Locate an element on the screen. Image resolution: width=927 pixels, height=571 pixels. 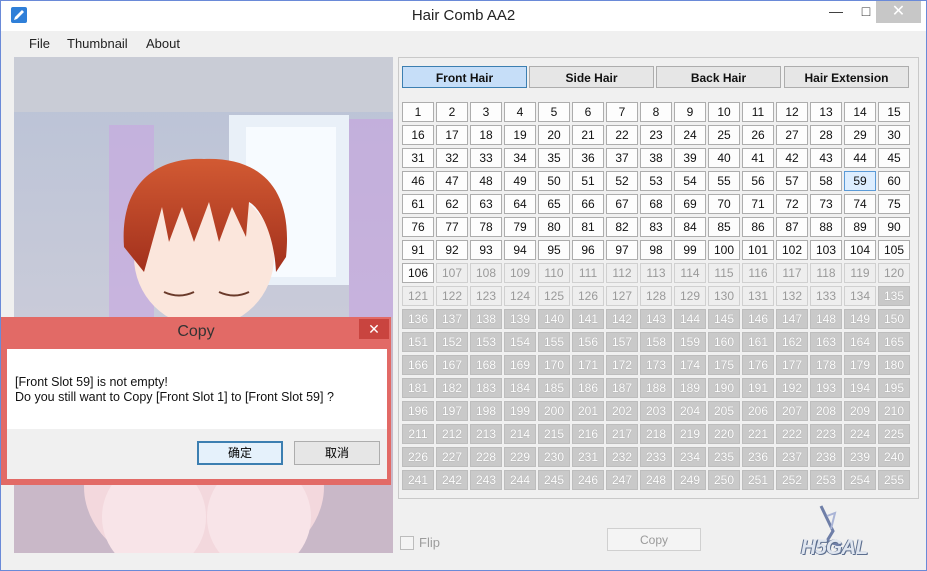
tab-front-hair: Front Hair is located at coordinates (464, 77).